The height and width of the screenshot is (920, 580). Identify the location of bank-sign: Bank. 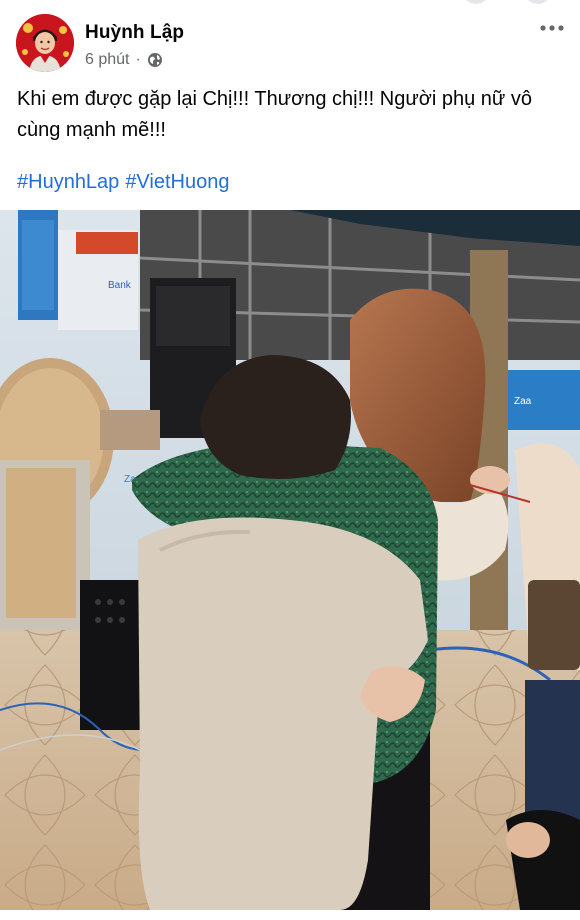
(120, 285).